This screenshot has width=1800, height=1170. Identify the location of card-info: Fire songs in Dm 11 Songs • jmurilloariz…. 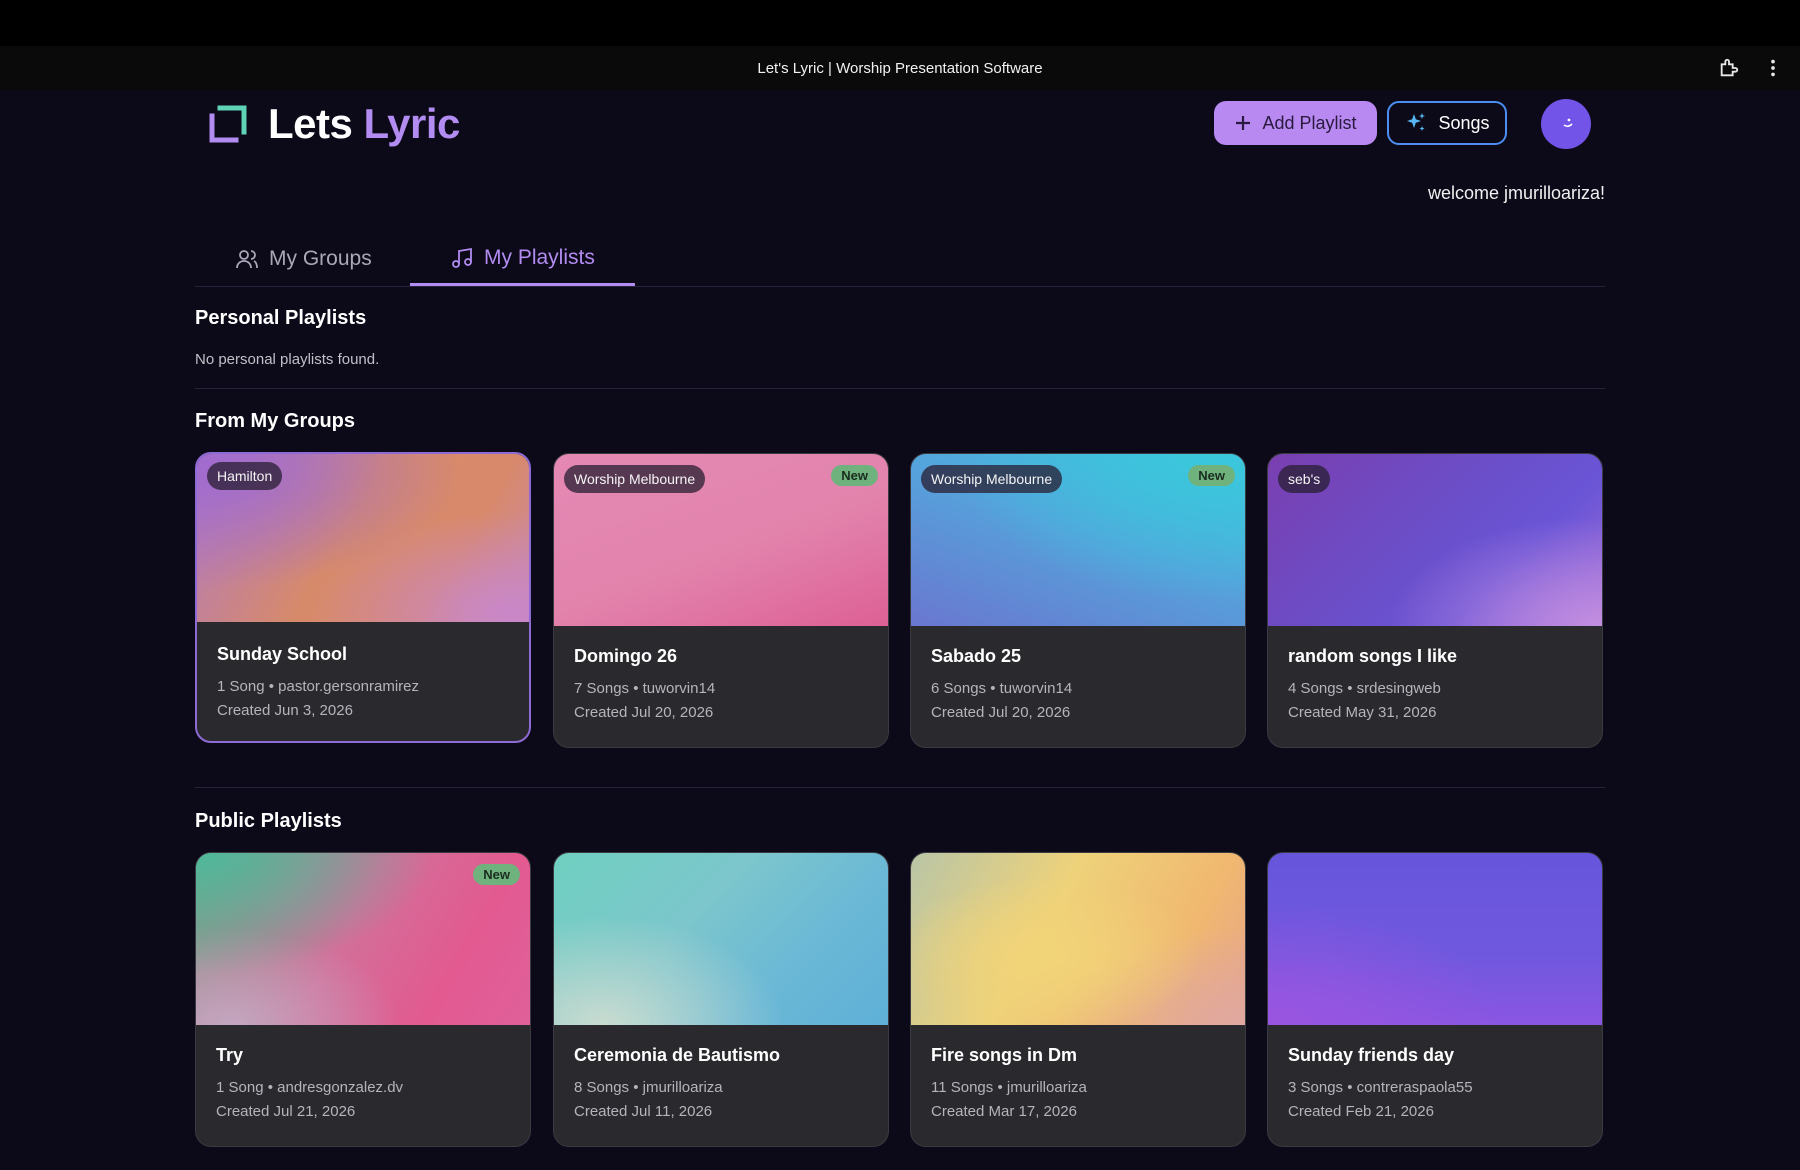
(1009, 1084).